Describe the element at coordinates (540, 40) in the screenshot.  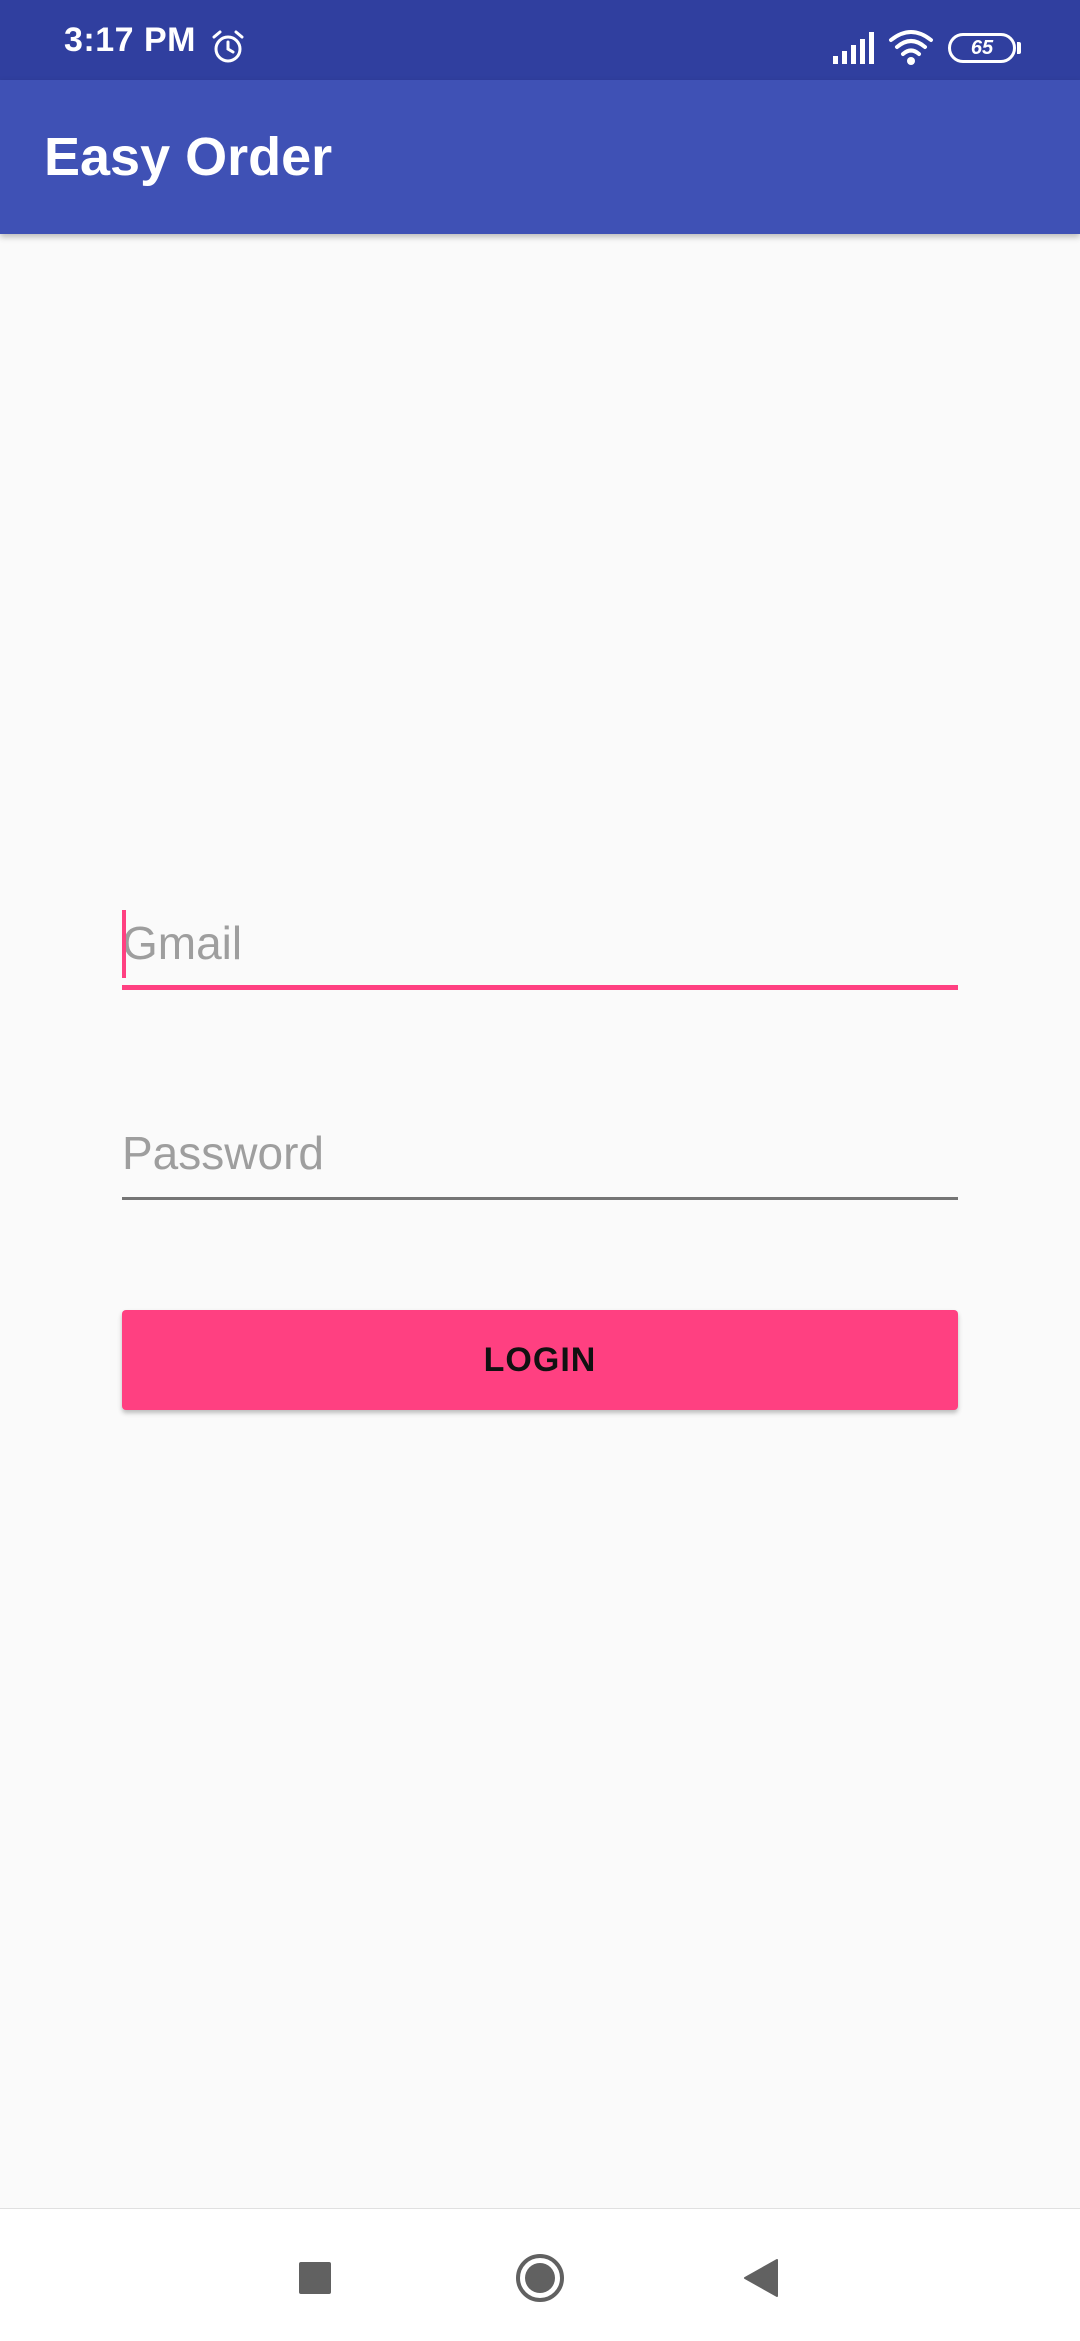
I see `status-bar: 3:17 PM 65` at that location.